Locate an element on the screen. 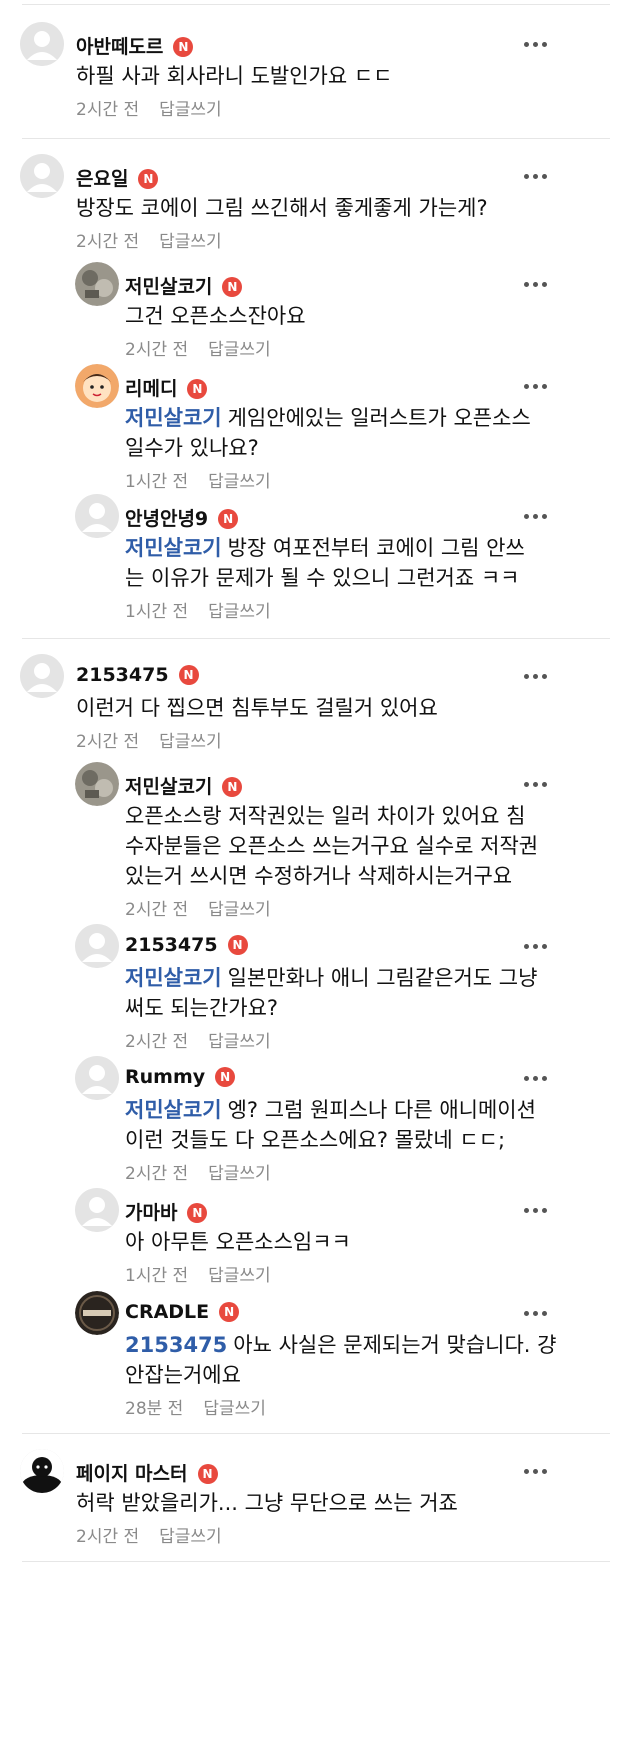 This screenshot has width=633, height=1746. comment-text: 저민살코기 엥? 그럼 원피스나 다른 애니메이션 is located at coordinates (330, 1110).